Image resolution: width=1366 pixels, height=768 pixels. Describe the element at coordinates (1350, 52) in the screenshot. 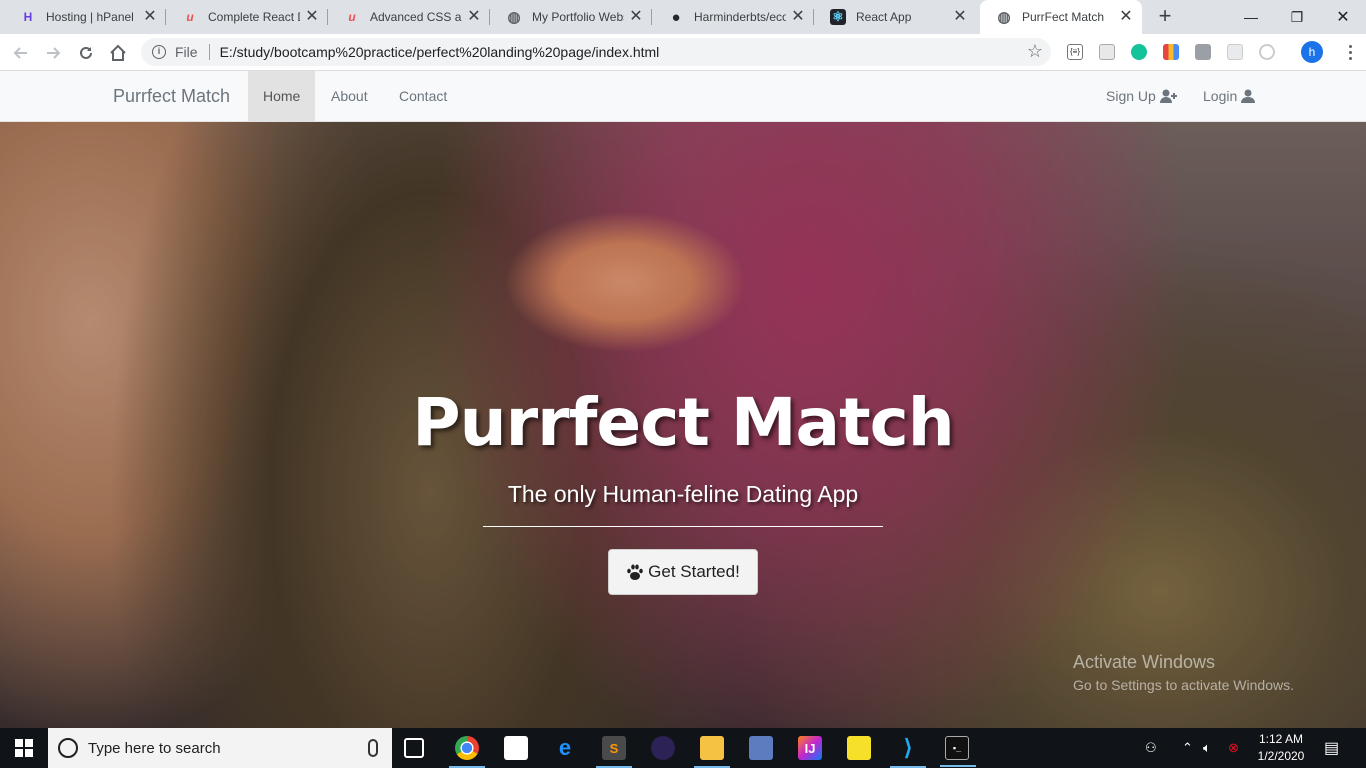

I see `browser-menu-icon` at that location.